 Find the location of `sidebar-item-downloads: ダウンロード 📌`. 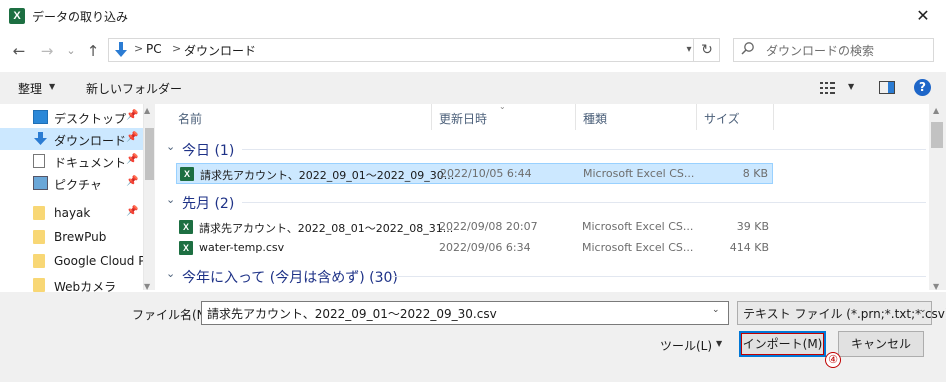

sidebar-item-downloads: ダウンロード 📌 is located at coordinates (71, 139).